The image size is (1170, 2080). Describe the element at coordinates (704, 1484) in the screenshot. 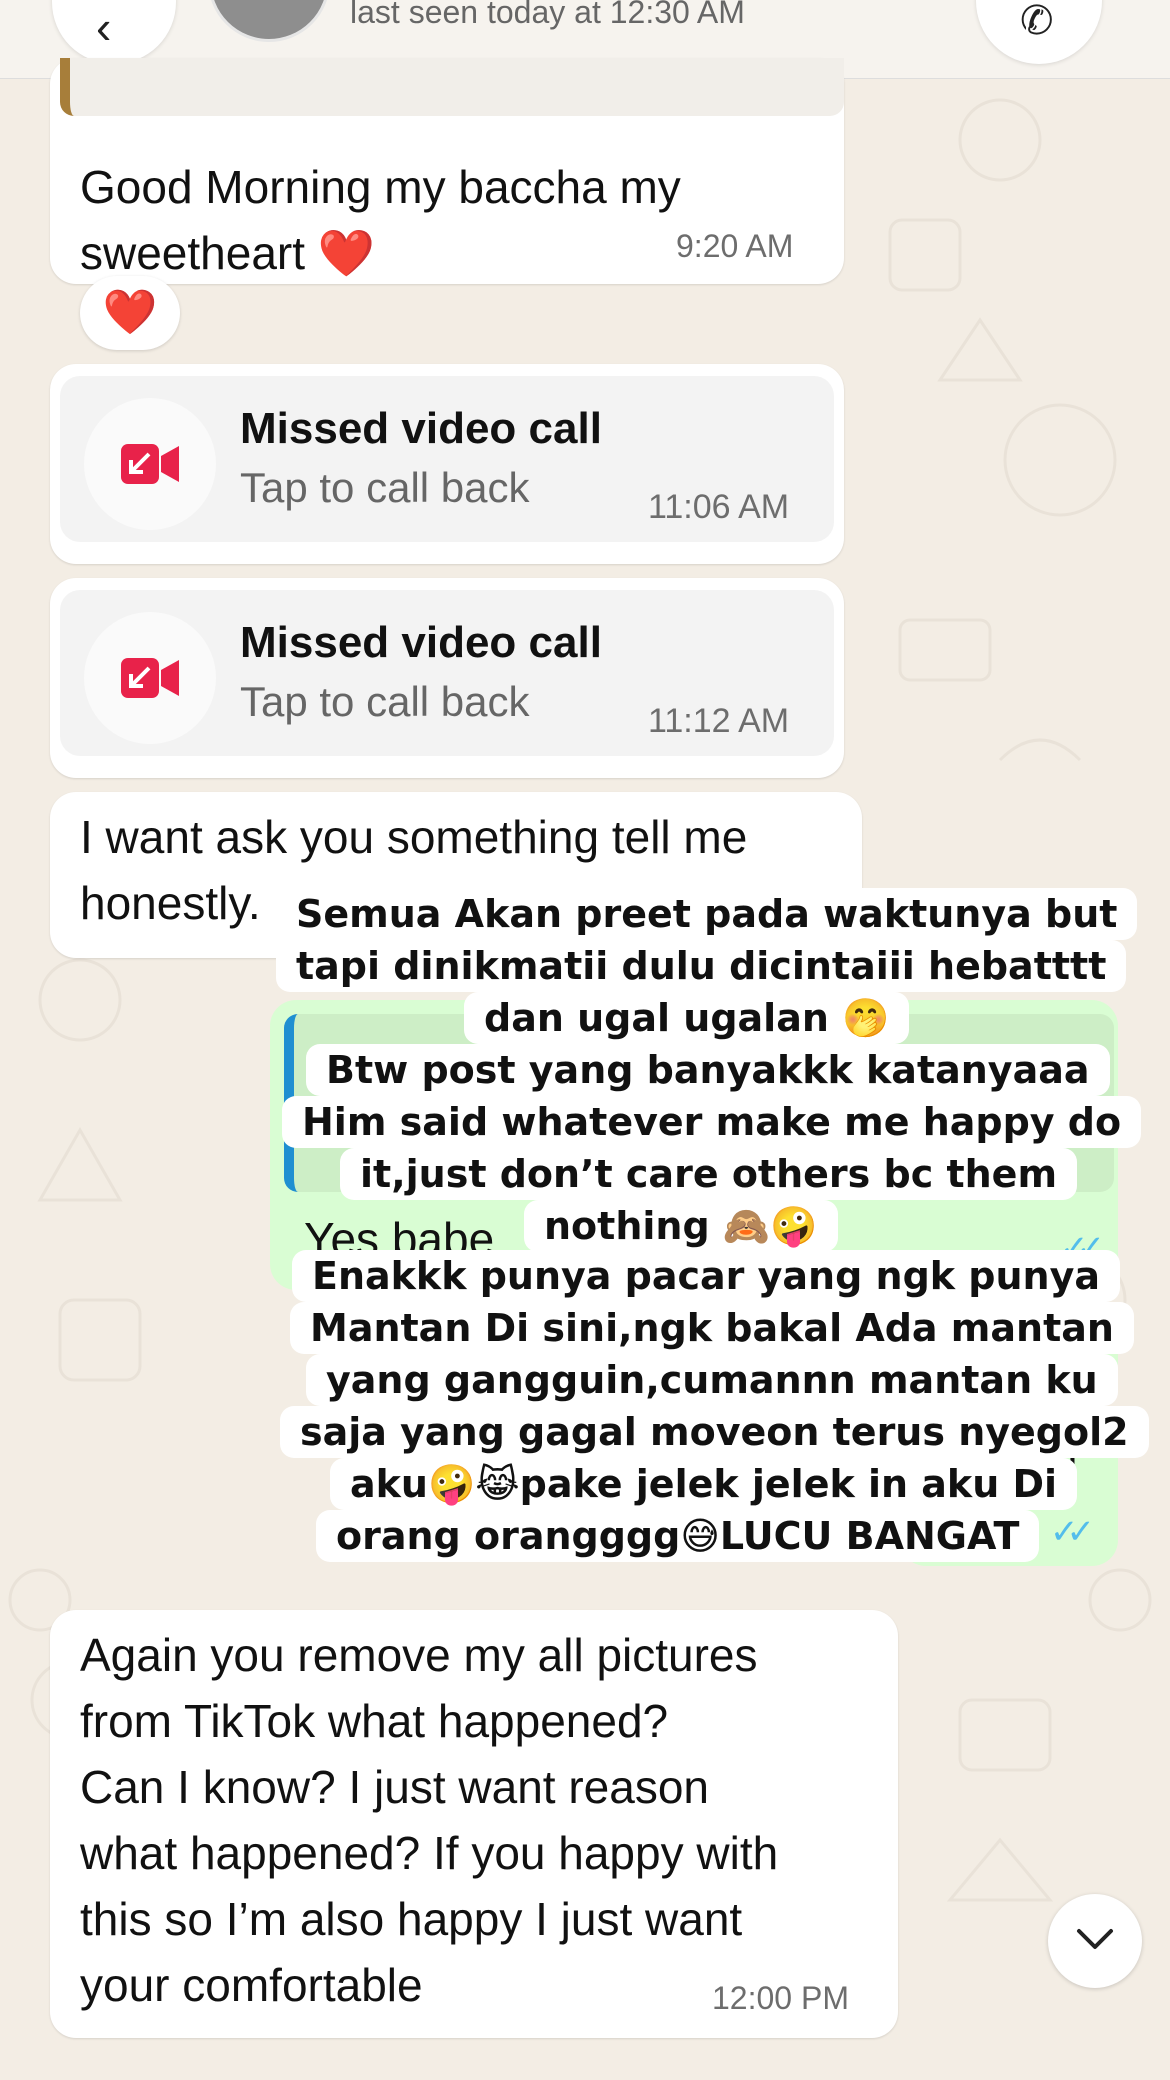

I see `overlay-text-line: aku🤪😹pake jelek jelek in aku Di` at that location.